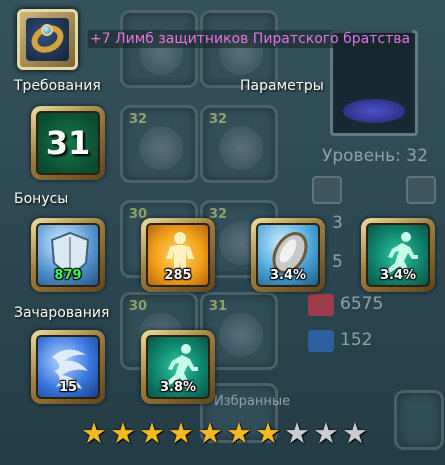 Image resolution: width=445 pixels, height=465 pixels. Describe the element at coordinates (337, 262) in the screenshot. I see `stat-partial: 5` at that location.